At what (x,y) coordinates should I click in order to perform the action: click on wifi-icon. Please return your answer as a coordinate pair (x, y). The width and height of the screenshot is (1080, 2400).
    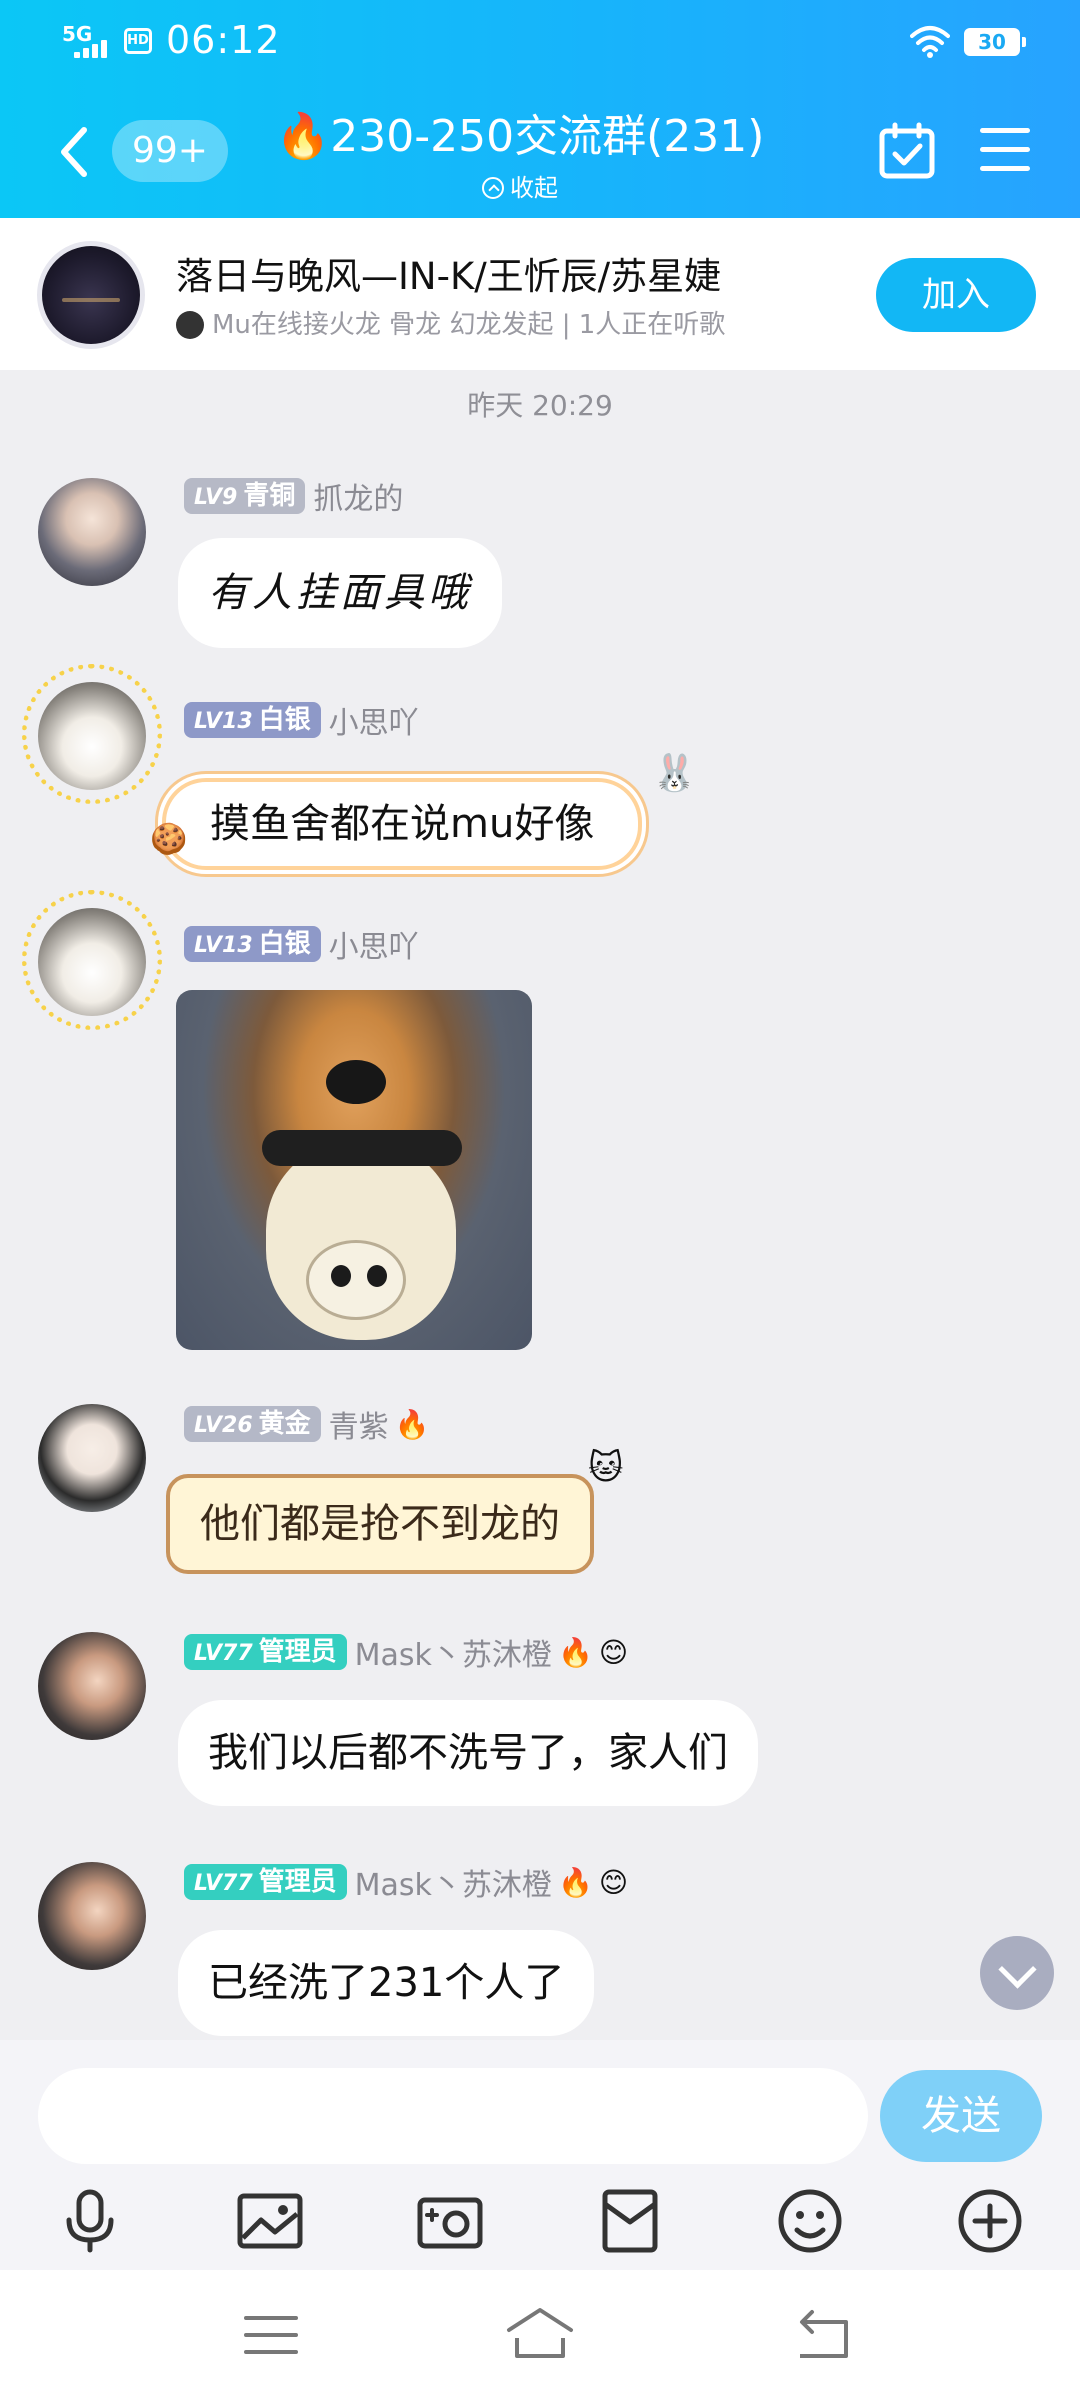
    Looking at the image, I should click on (930, 42).